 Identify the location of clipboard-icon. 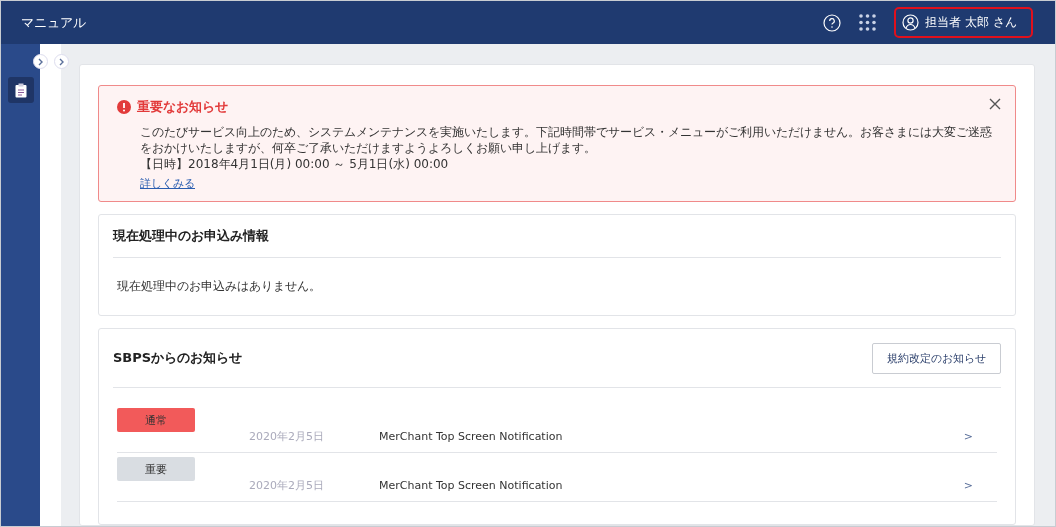
(20, 90).